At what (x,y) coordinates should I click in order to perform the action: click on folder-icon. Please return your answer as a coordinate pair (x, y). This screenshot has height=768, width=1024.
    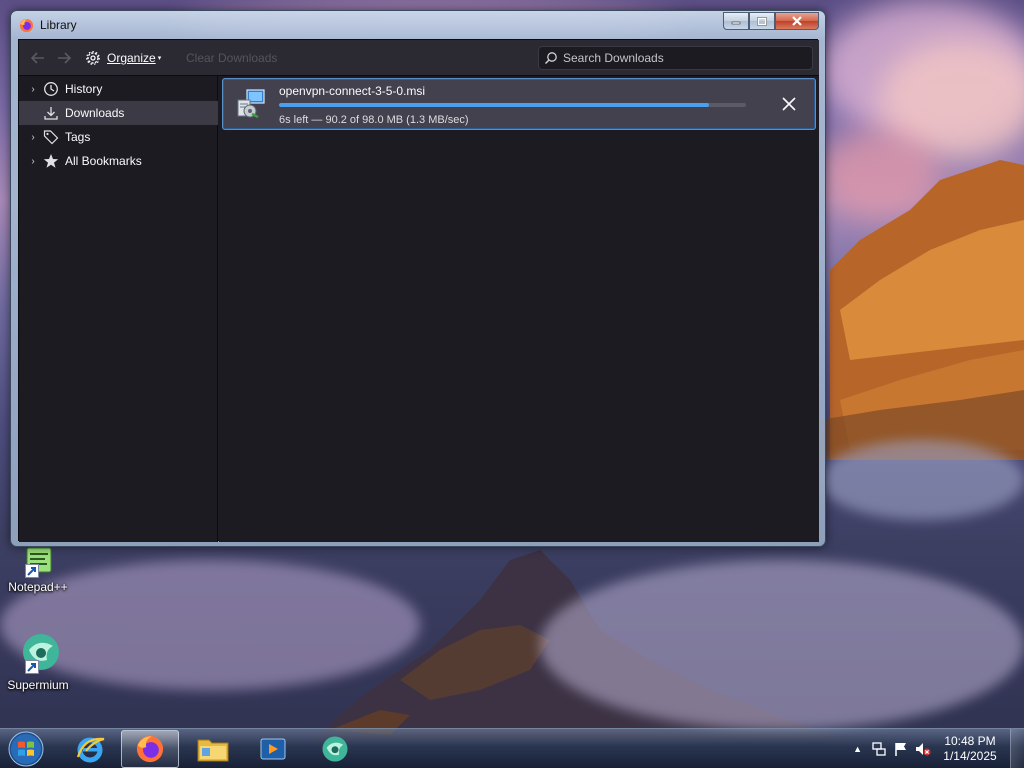
    Looking at the image, I should click on (213, 750).